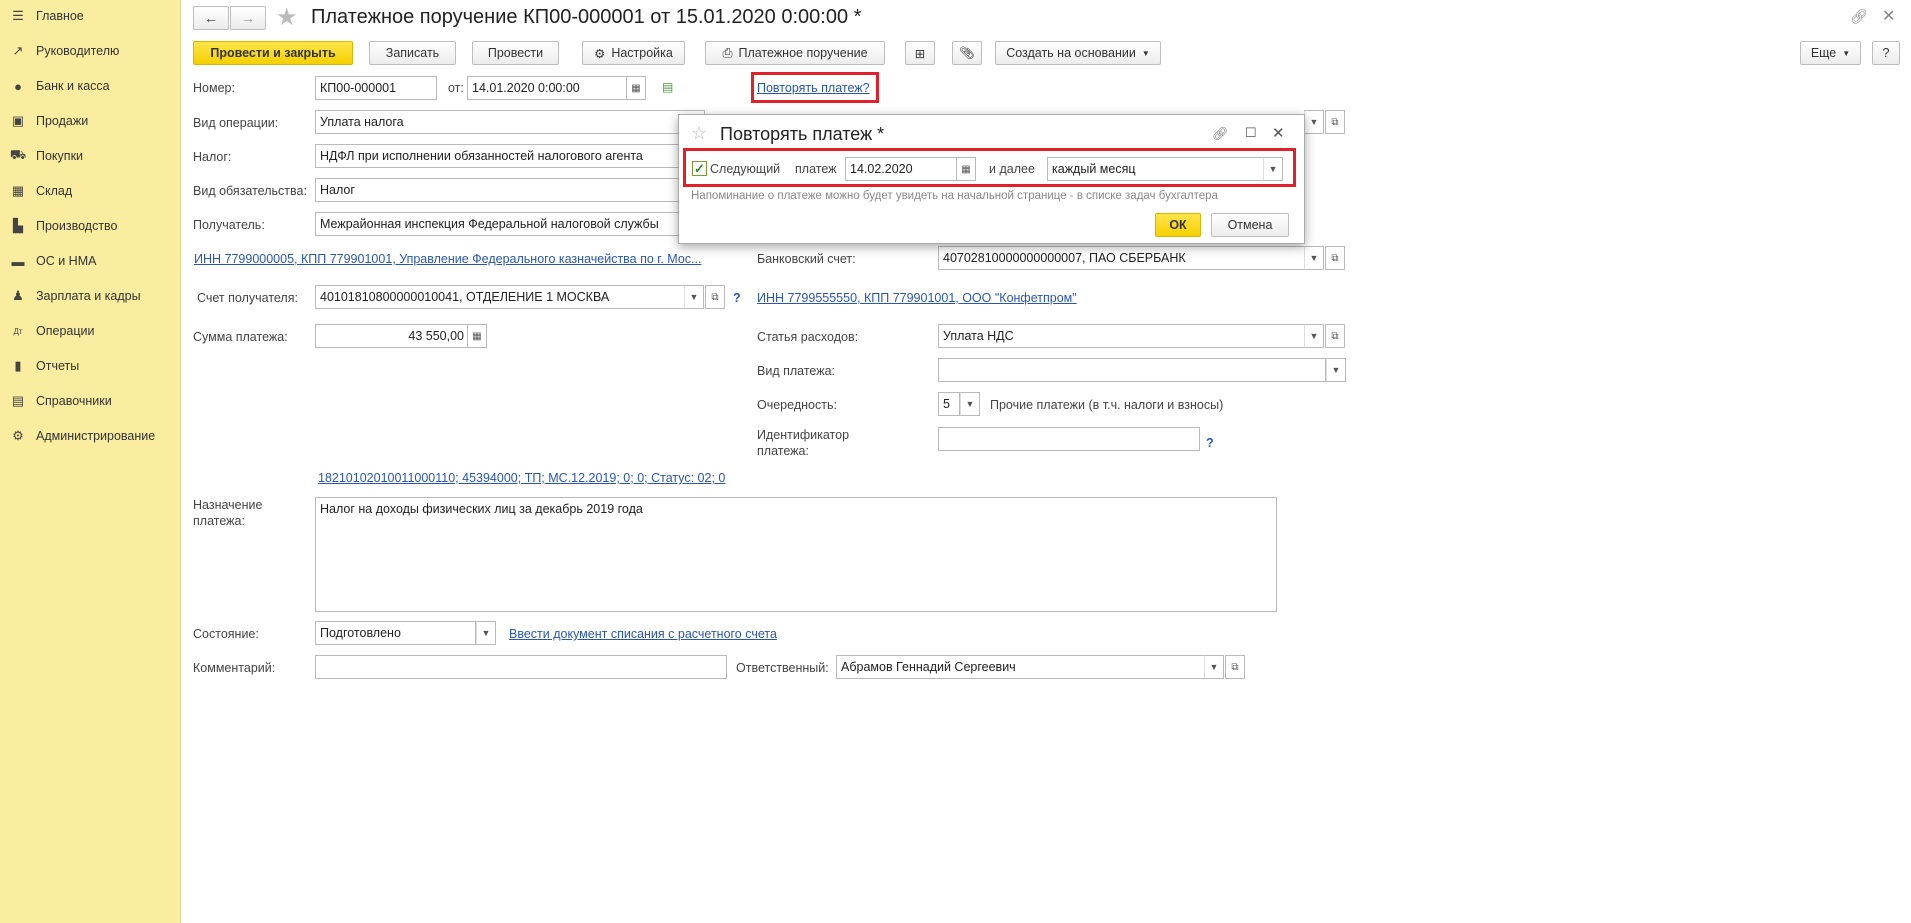 The width and height of the screenshot is (1911, 923). Describe the element at coordinates (1178, 225) in the screenshot. I see `ok-button: ОК` at that location.